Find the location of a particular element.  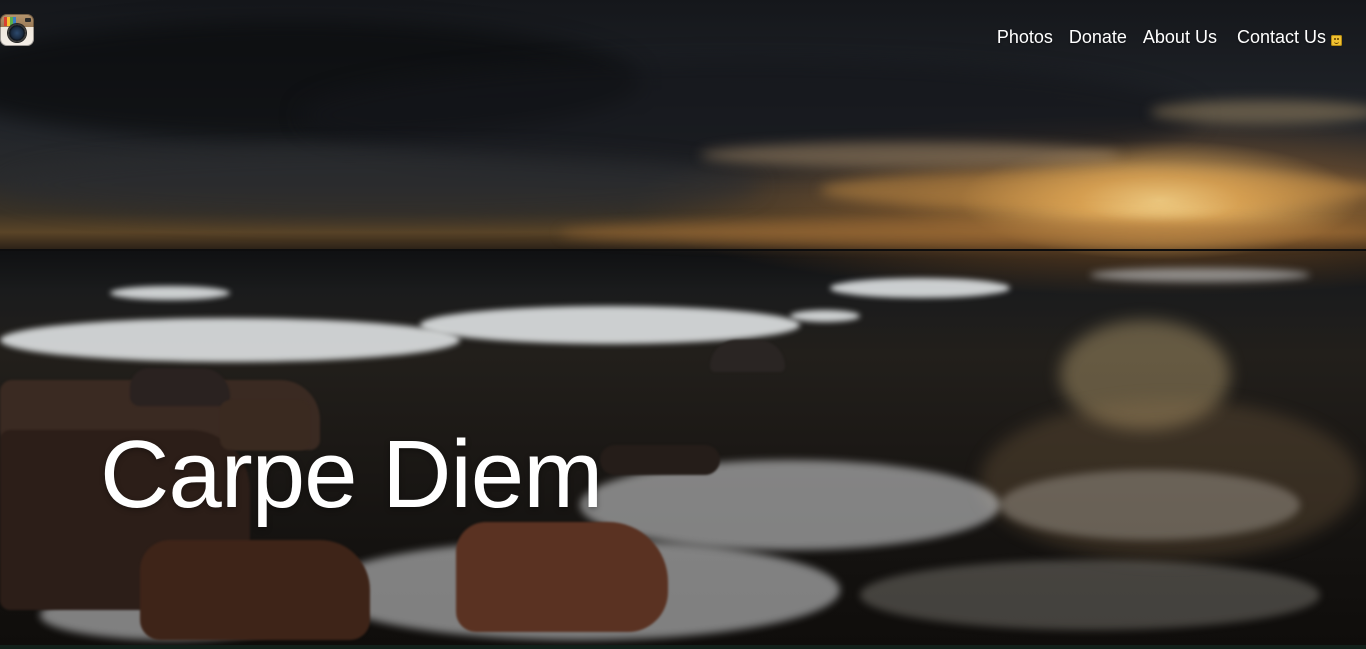

logo-lens is located at coordinates (17, 33).